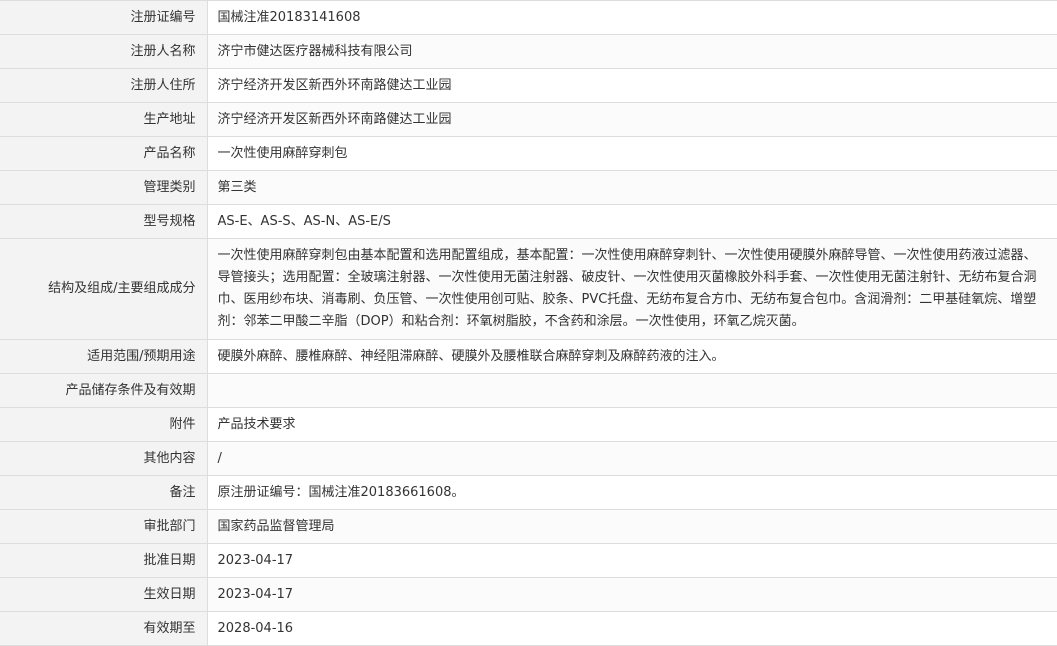  Describe the element at coordinates (632, 51) in the screenshot. I see `row-value: 济宁市健达医疗器械科技有限公司` at that location.